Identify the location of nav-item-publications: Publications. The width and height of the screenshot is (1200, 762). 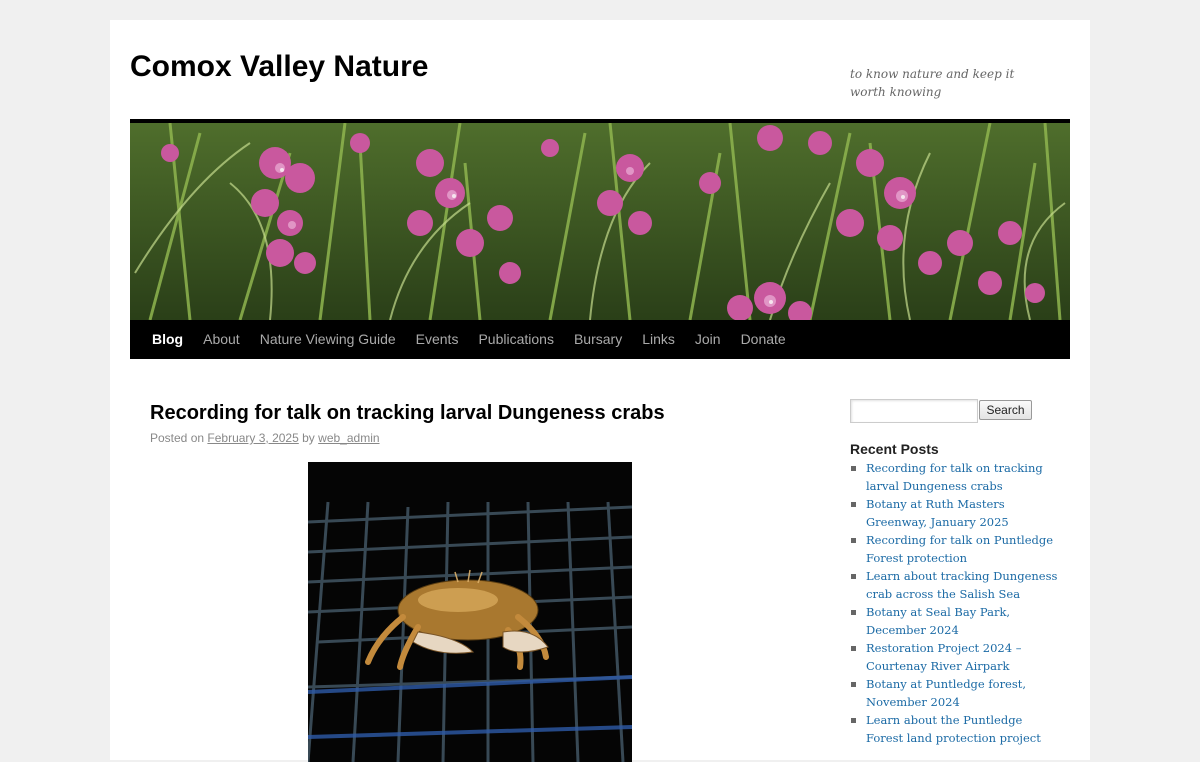
(516, 339).